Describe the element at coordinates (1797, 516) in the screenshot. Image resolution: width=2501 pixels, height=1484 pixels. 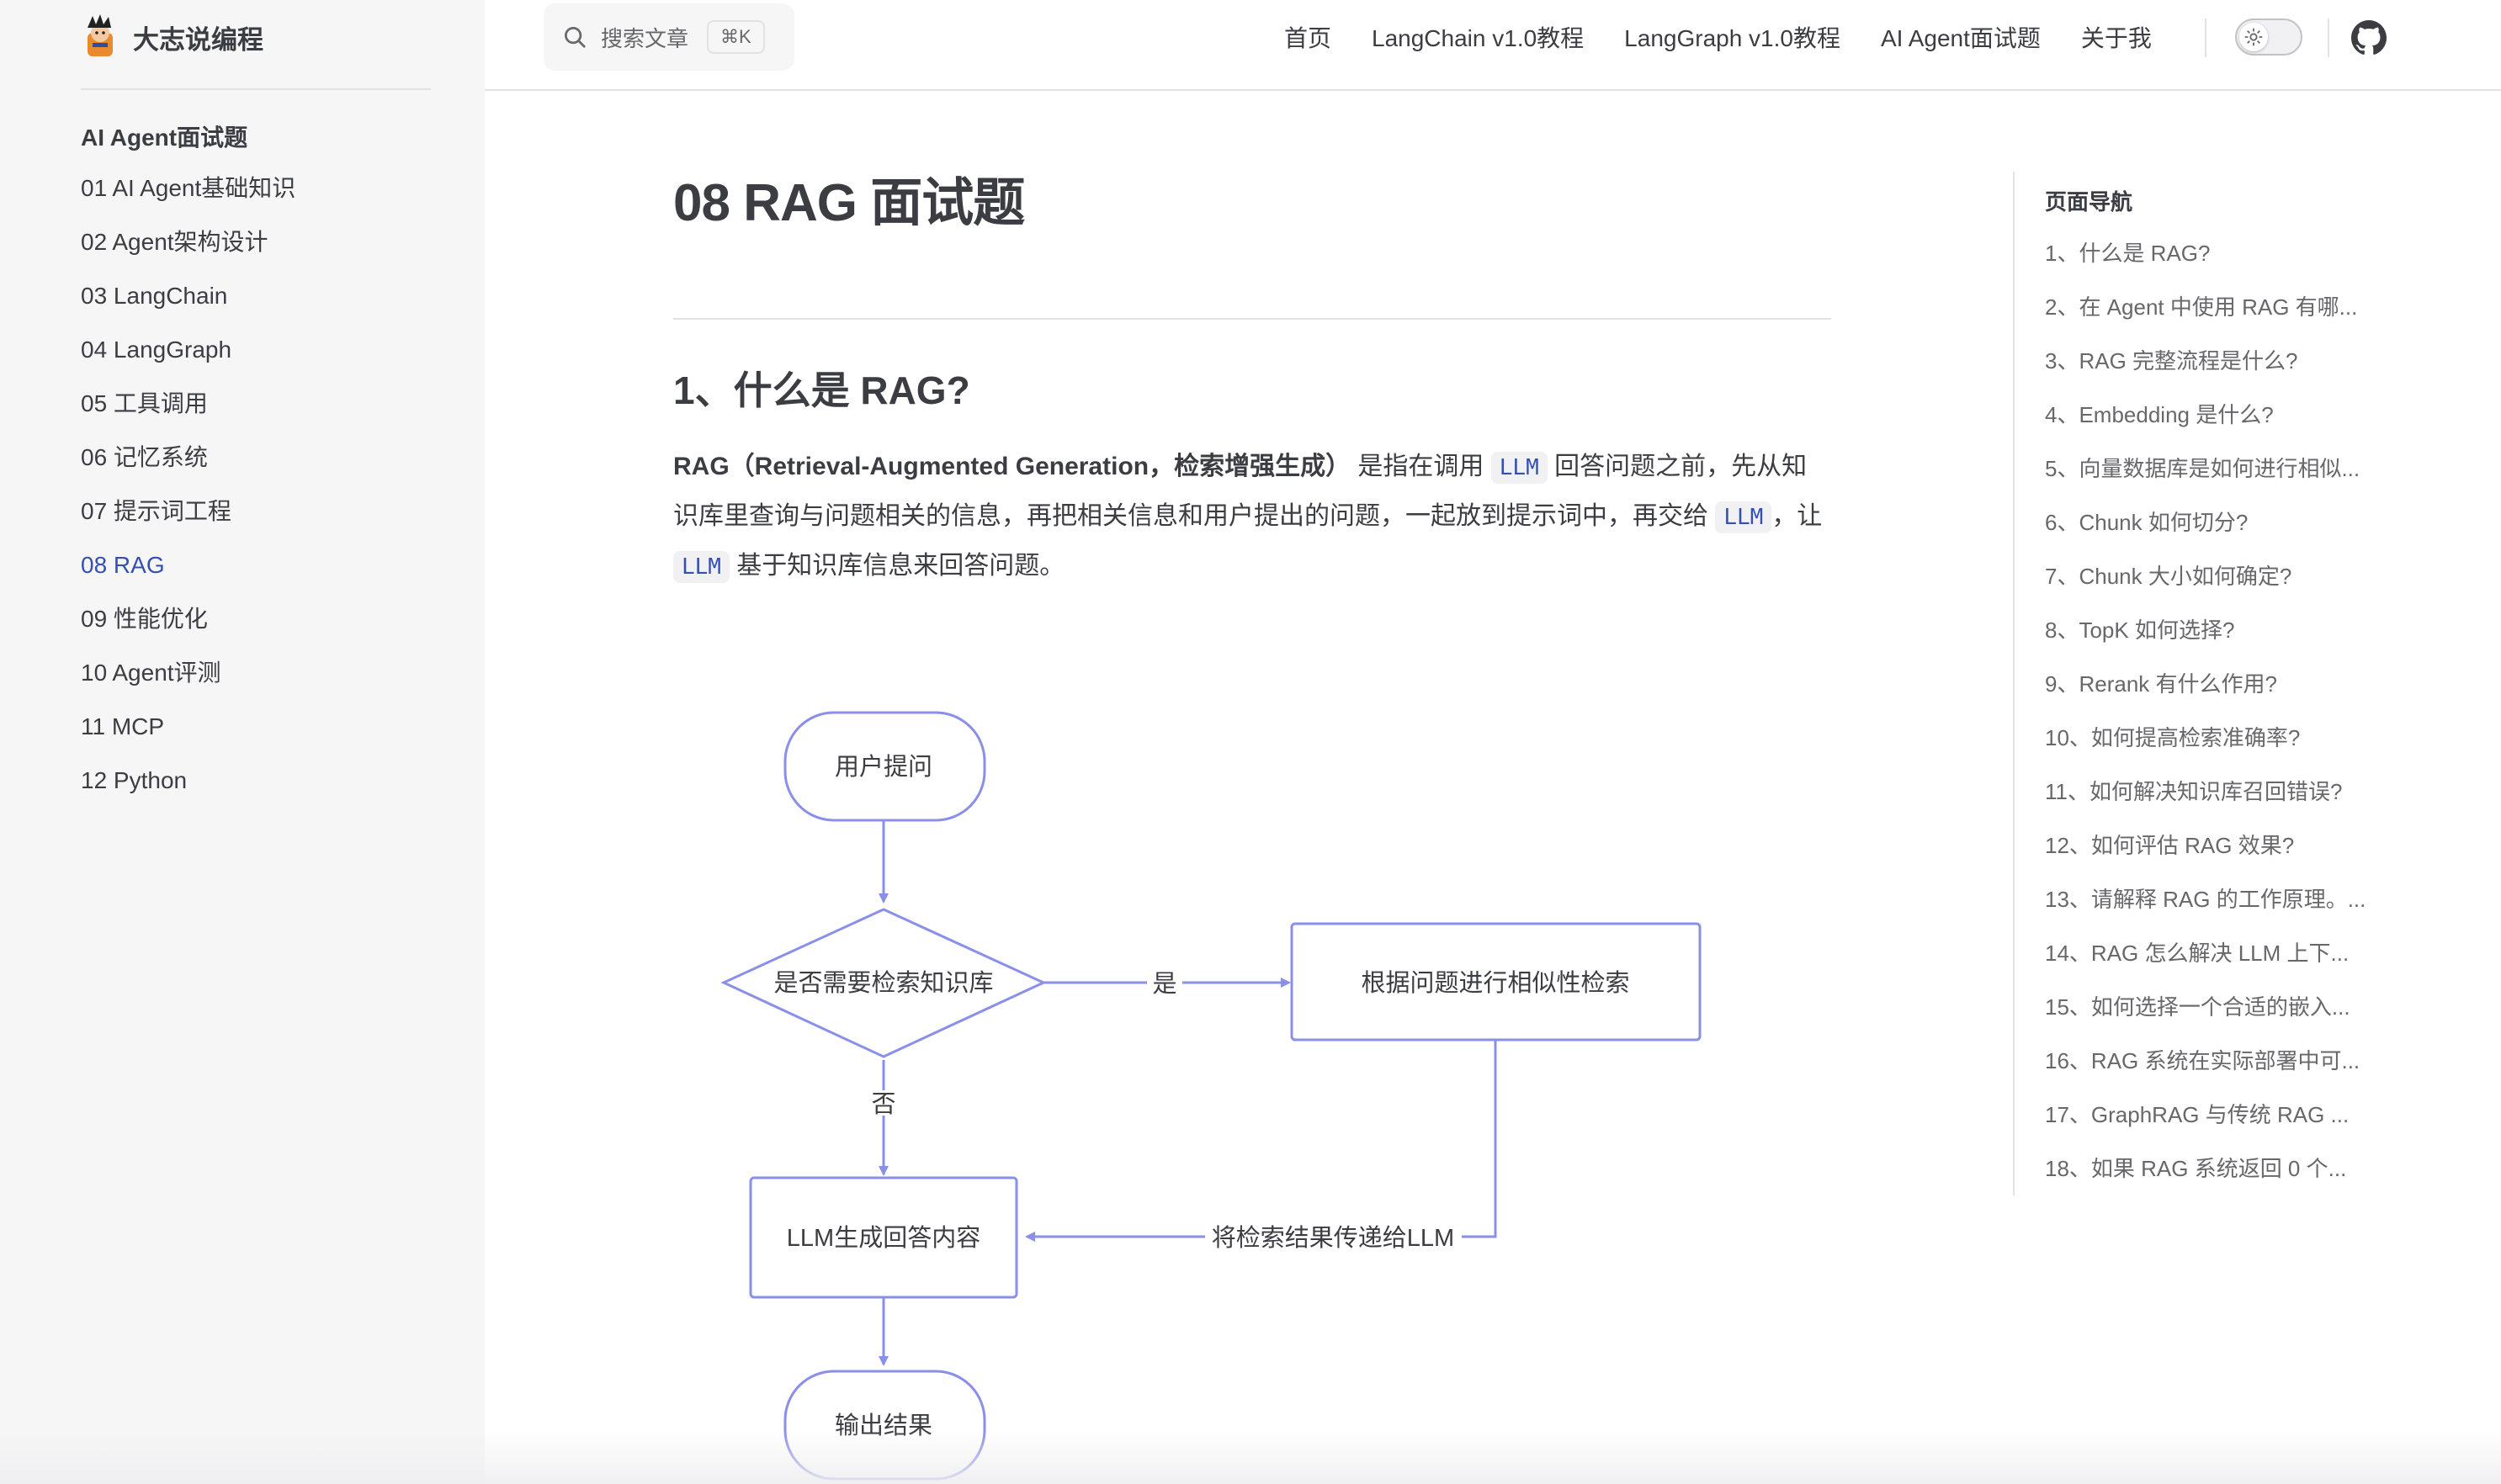
I see `para-text: ，让` at that location.